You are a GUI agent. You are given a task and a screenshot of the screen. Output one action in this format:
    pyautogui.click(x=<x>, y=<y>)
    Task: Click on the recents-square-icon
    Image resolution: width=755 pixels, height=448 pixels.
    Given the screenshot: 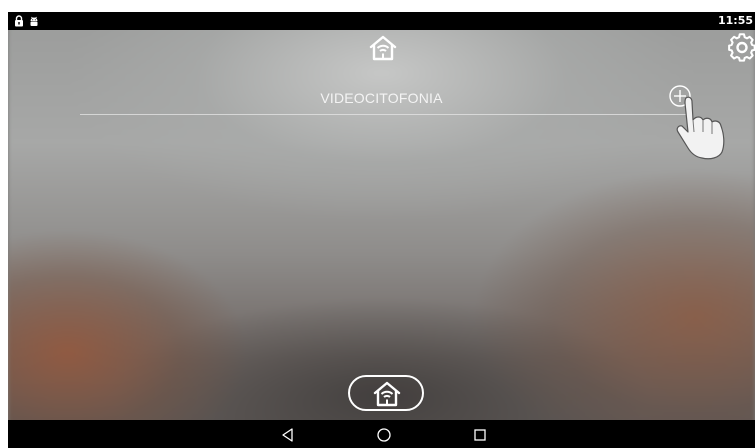 What is the action you would take?
    pyautogui.click(x=480, y=435)
    